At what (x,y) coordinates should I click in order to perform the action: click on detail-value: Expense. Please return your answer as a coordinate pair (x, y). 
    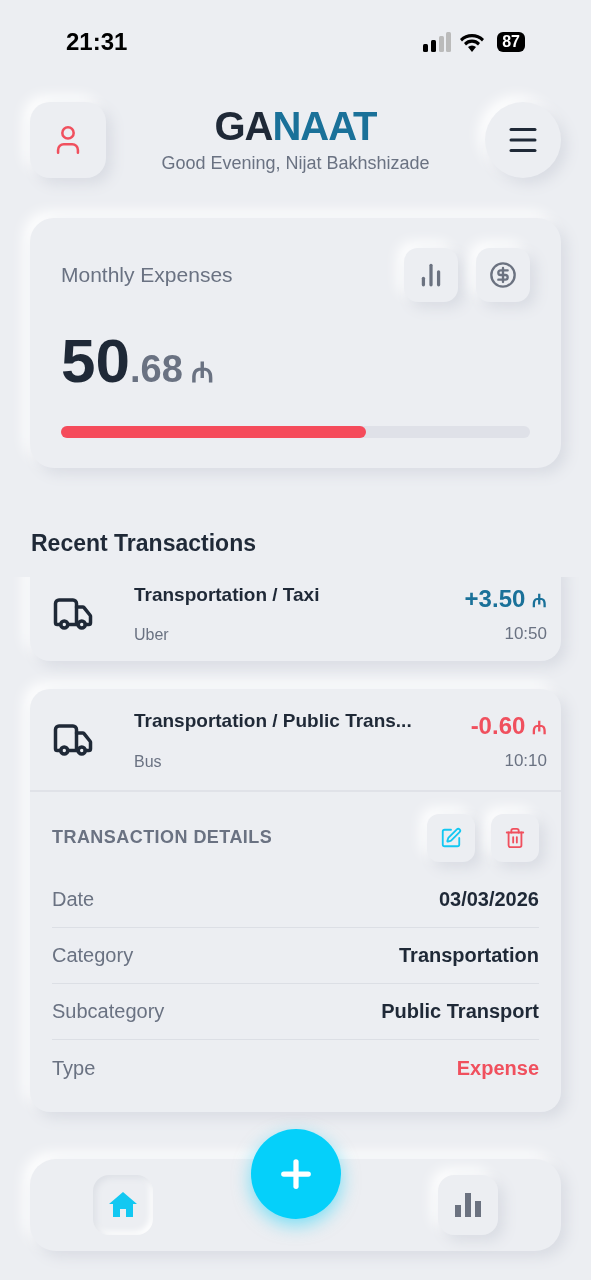
    Looking at the image, I should click on (497, 1068).